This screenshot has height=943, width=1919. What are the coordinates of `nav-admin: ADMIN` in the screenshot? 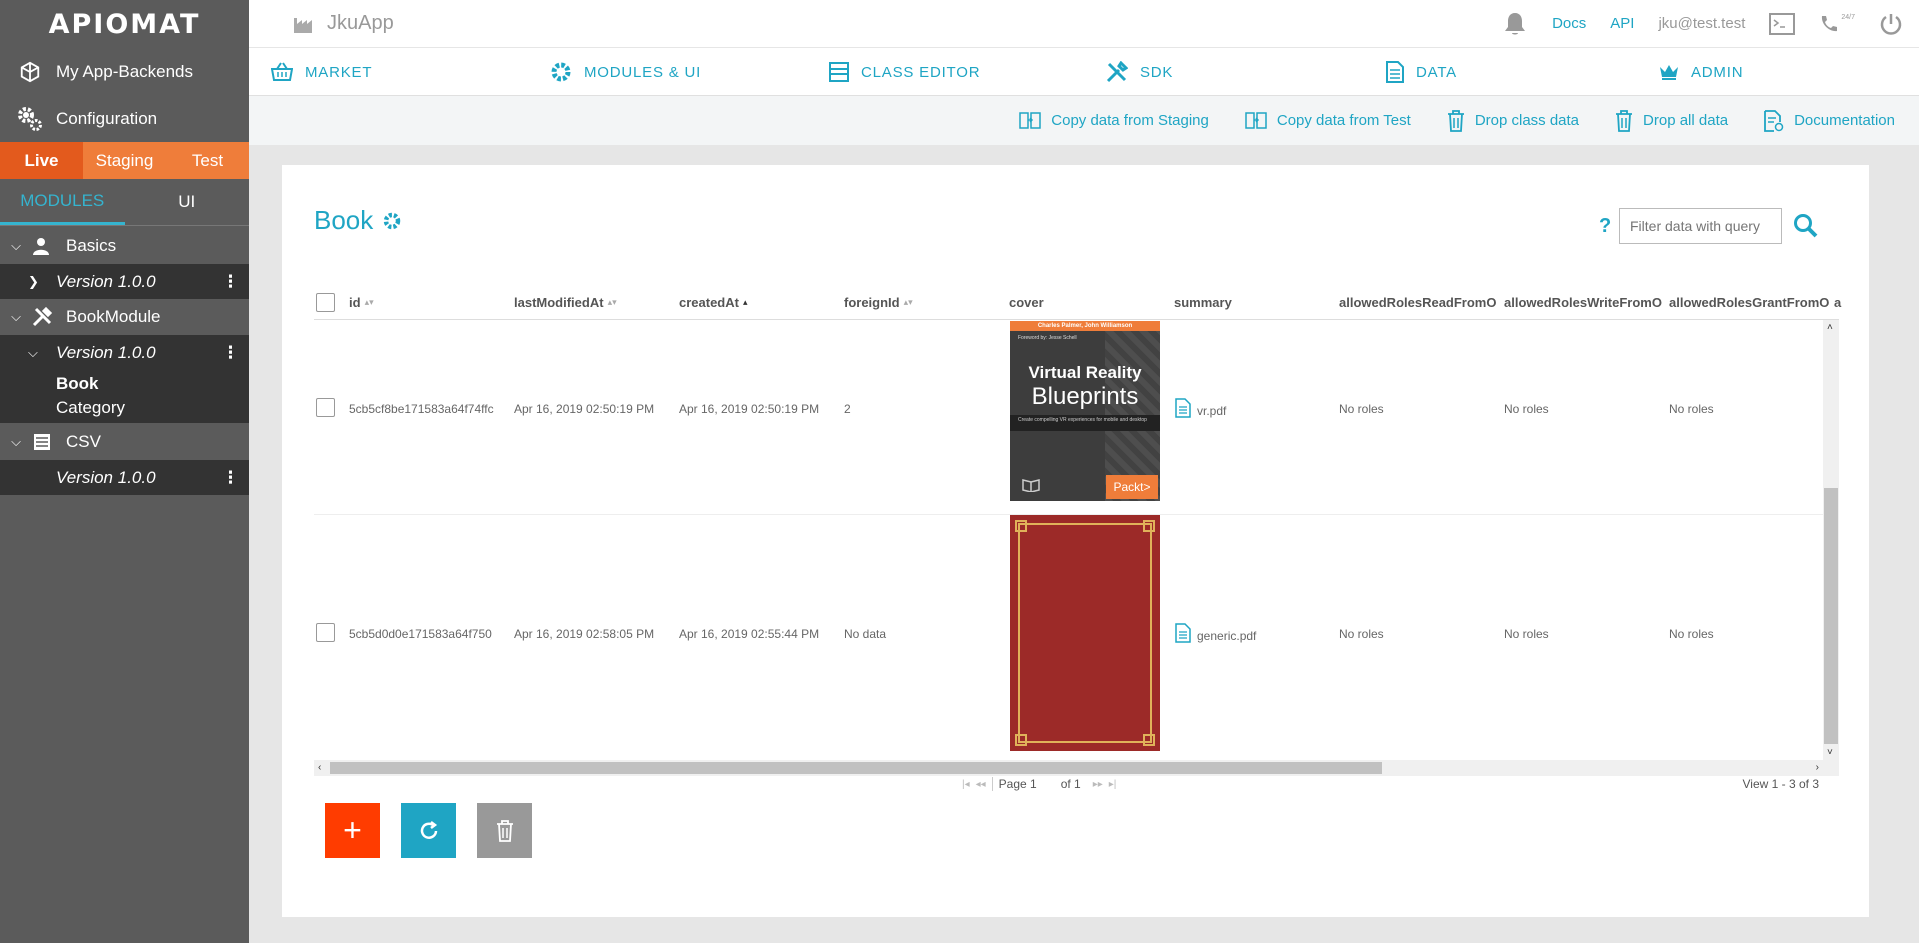 It's located at (1701, 72).